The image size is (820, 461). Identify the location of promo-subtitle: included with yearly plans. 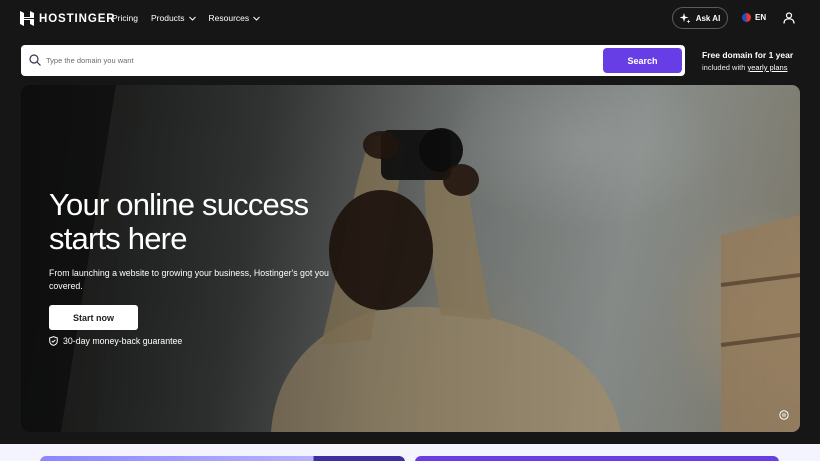
(747, 67).